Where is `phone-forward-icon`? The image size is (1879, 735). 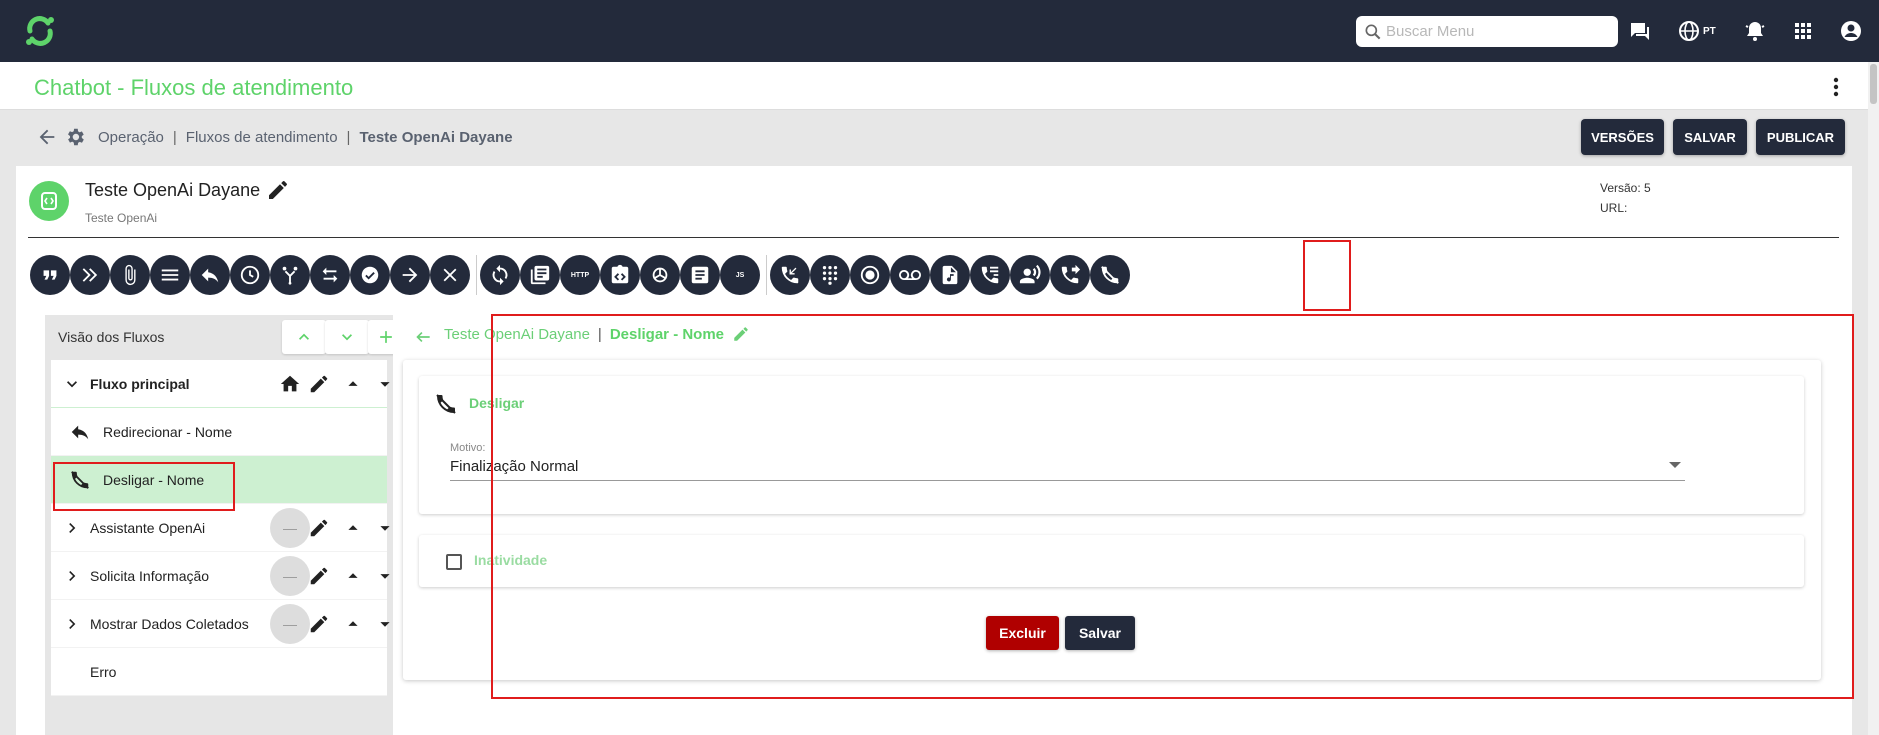 phone-forward-icon is located at coordinates (1070, 275).